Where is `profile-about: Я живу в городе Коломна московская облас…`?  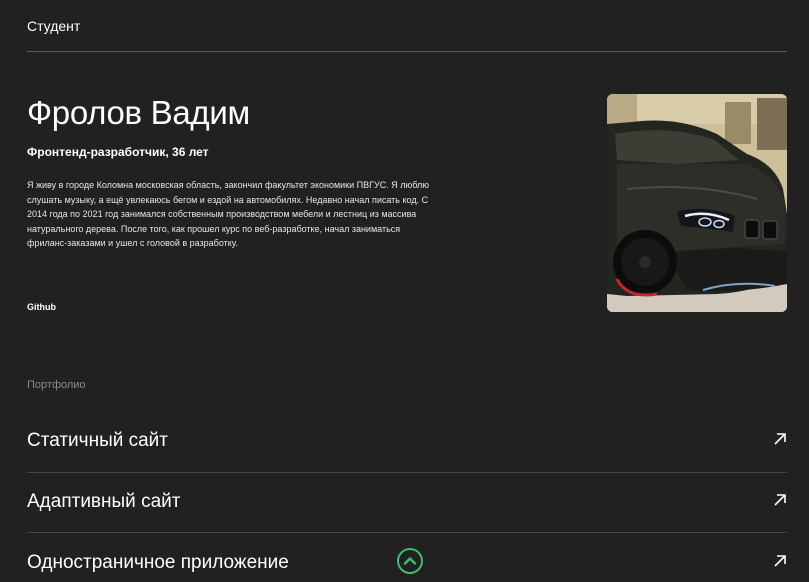
profile-about: Я живу в городе Коломна московская облас… is located at coordinates (228, 214).